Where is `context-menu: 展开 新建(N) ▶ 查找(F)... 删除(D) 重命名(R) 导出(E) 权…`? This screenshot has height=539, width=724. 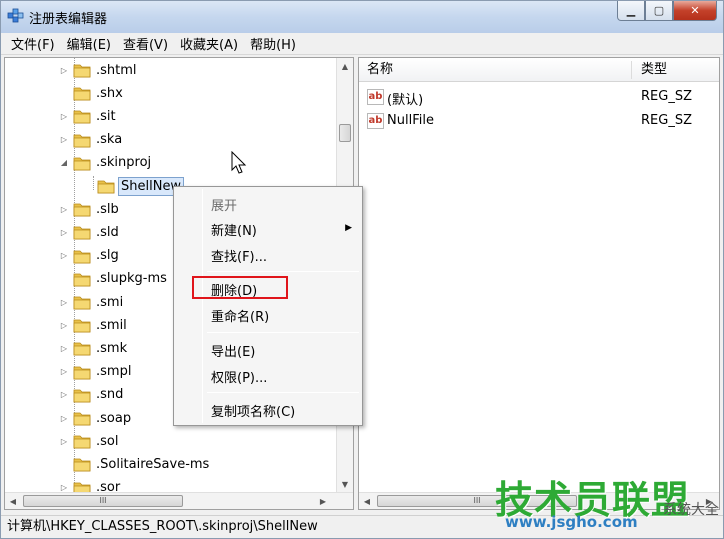 context-menu: 展开 新建(N) ▶ 查找(F)... 删除(D) 重命名(R) 导出(E) 权… is located at coordinates (268, 306).